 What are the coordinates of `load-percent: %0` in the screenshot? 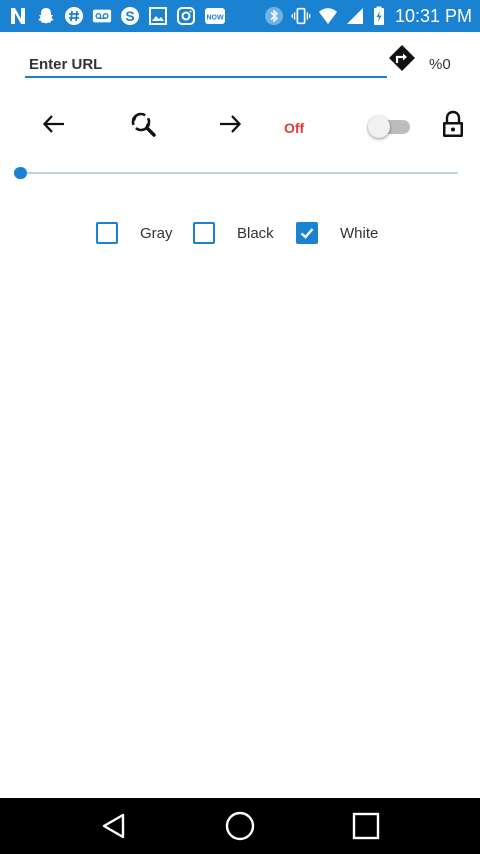 It's located at (440, 64).